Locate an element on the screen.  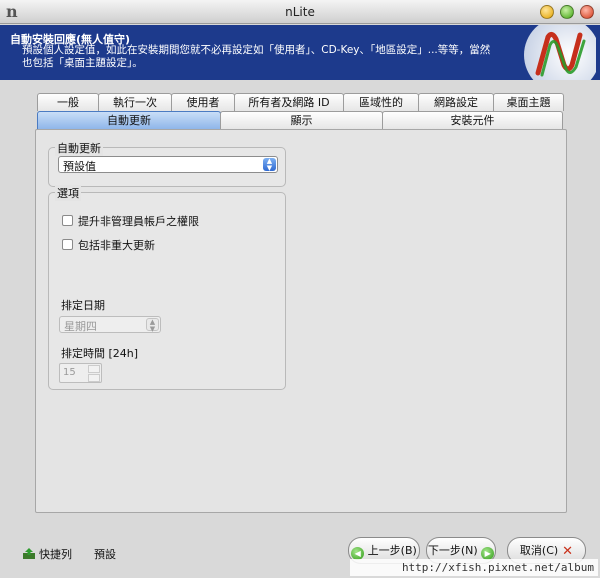
stepper-up-button is located at coordinates (94, 369).